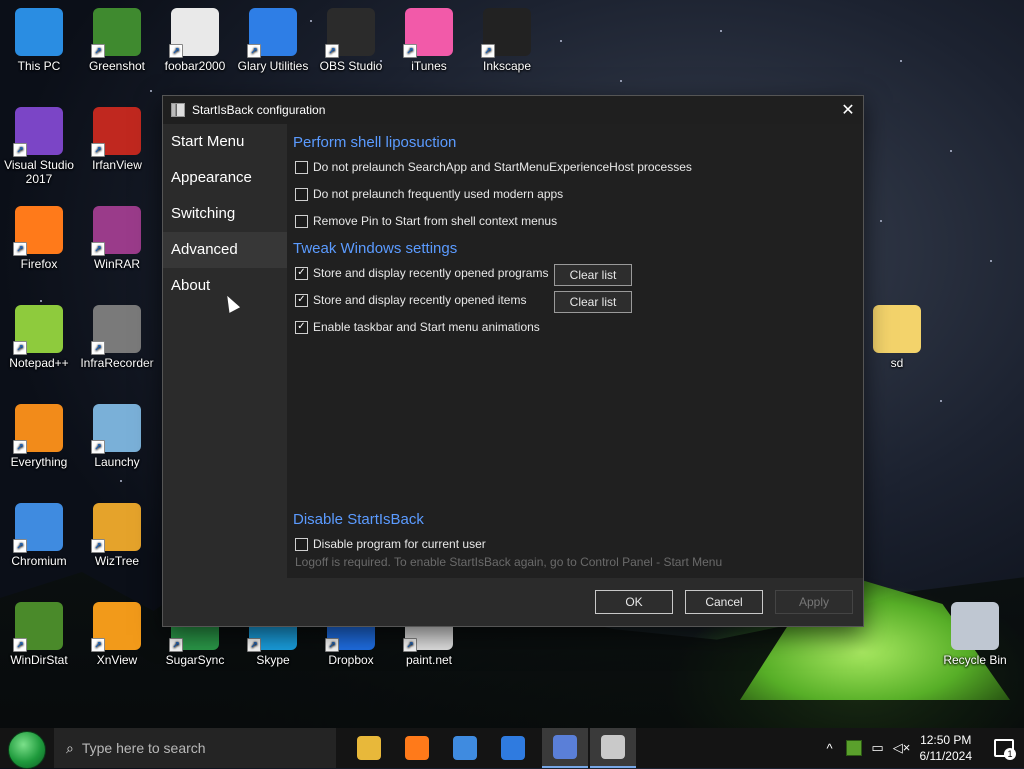 This screenshot has width=1024, height=769. Describe the element at coordinates (593, 275) in the screenshot. I see `clear-recent-programs-button: Clear list` at that location.